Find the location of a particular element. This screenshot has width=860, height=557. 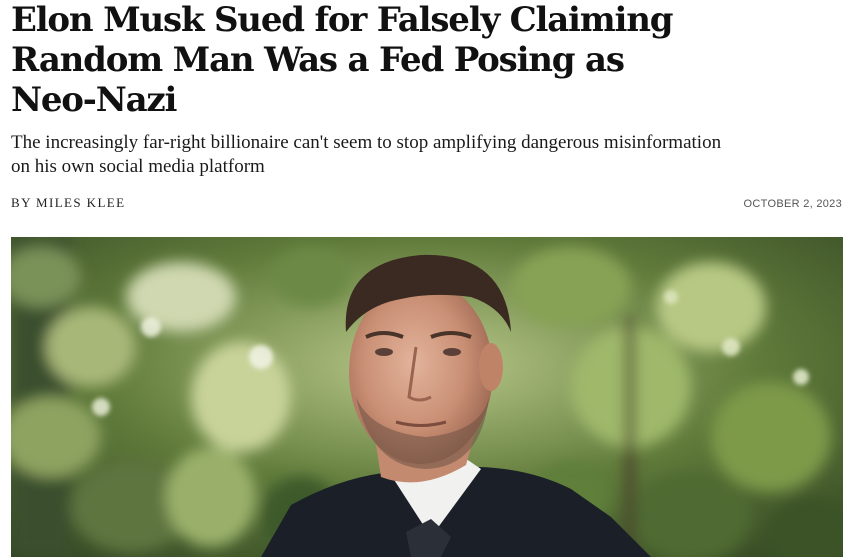

article-byline: BY MILES KLEE is located at coordinates (68, 203).